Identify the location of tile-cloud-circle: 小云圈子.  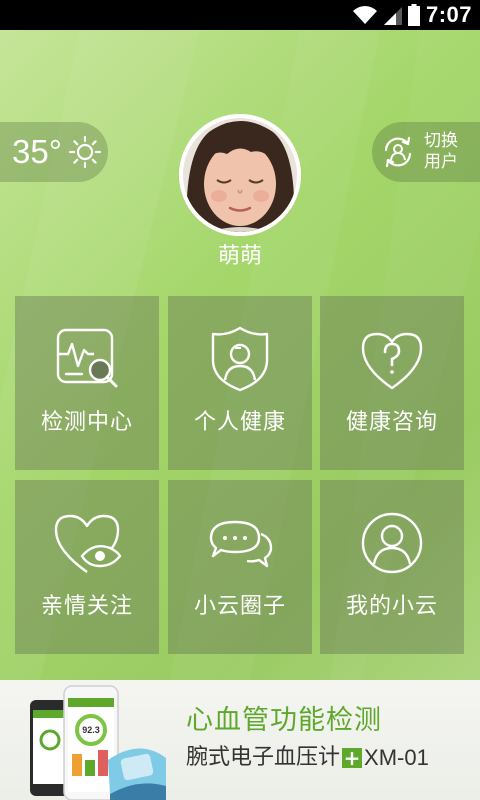
(240, 567).